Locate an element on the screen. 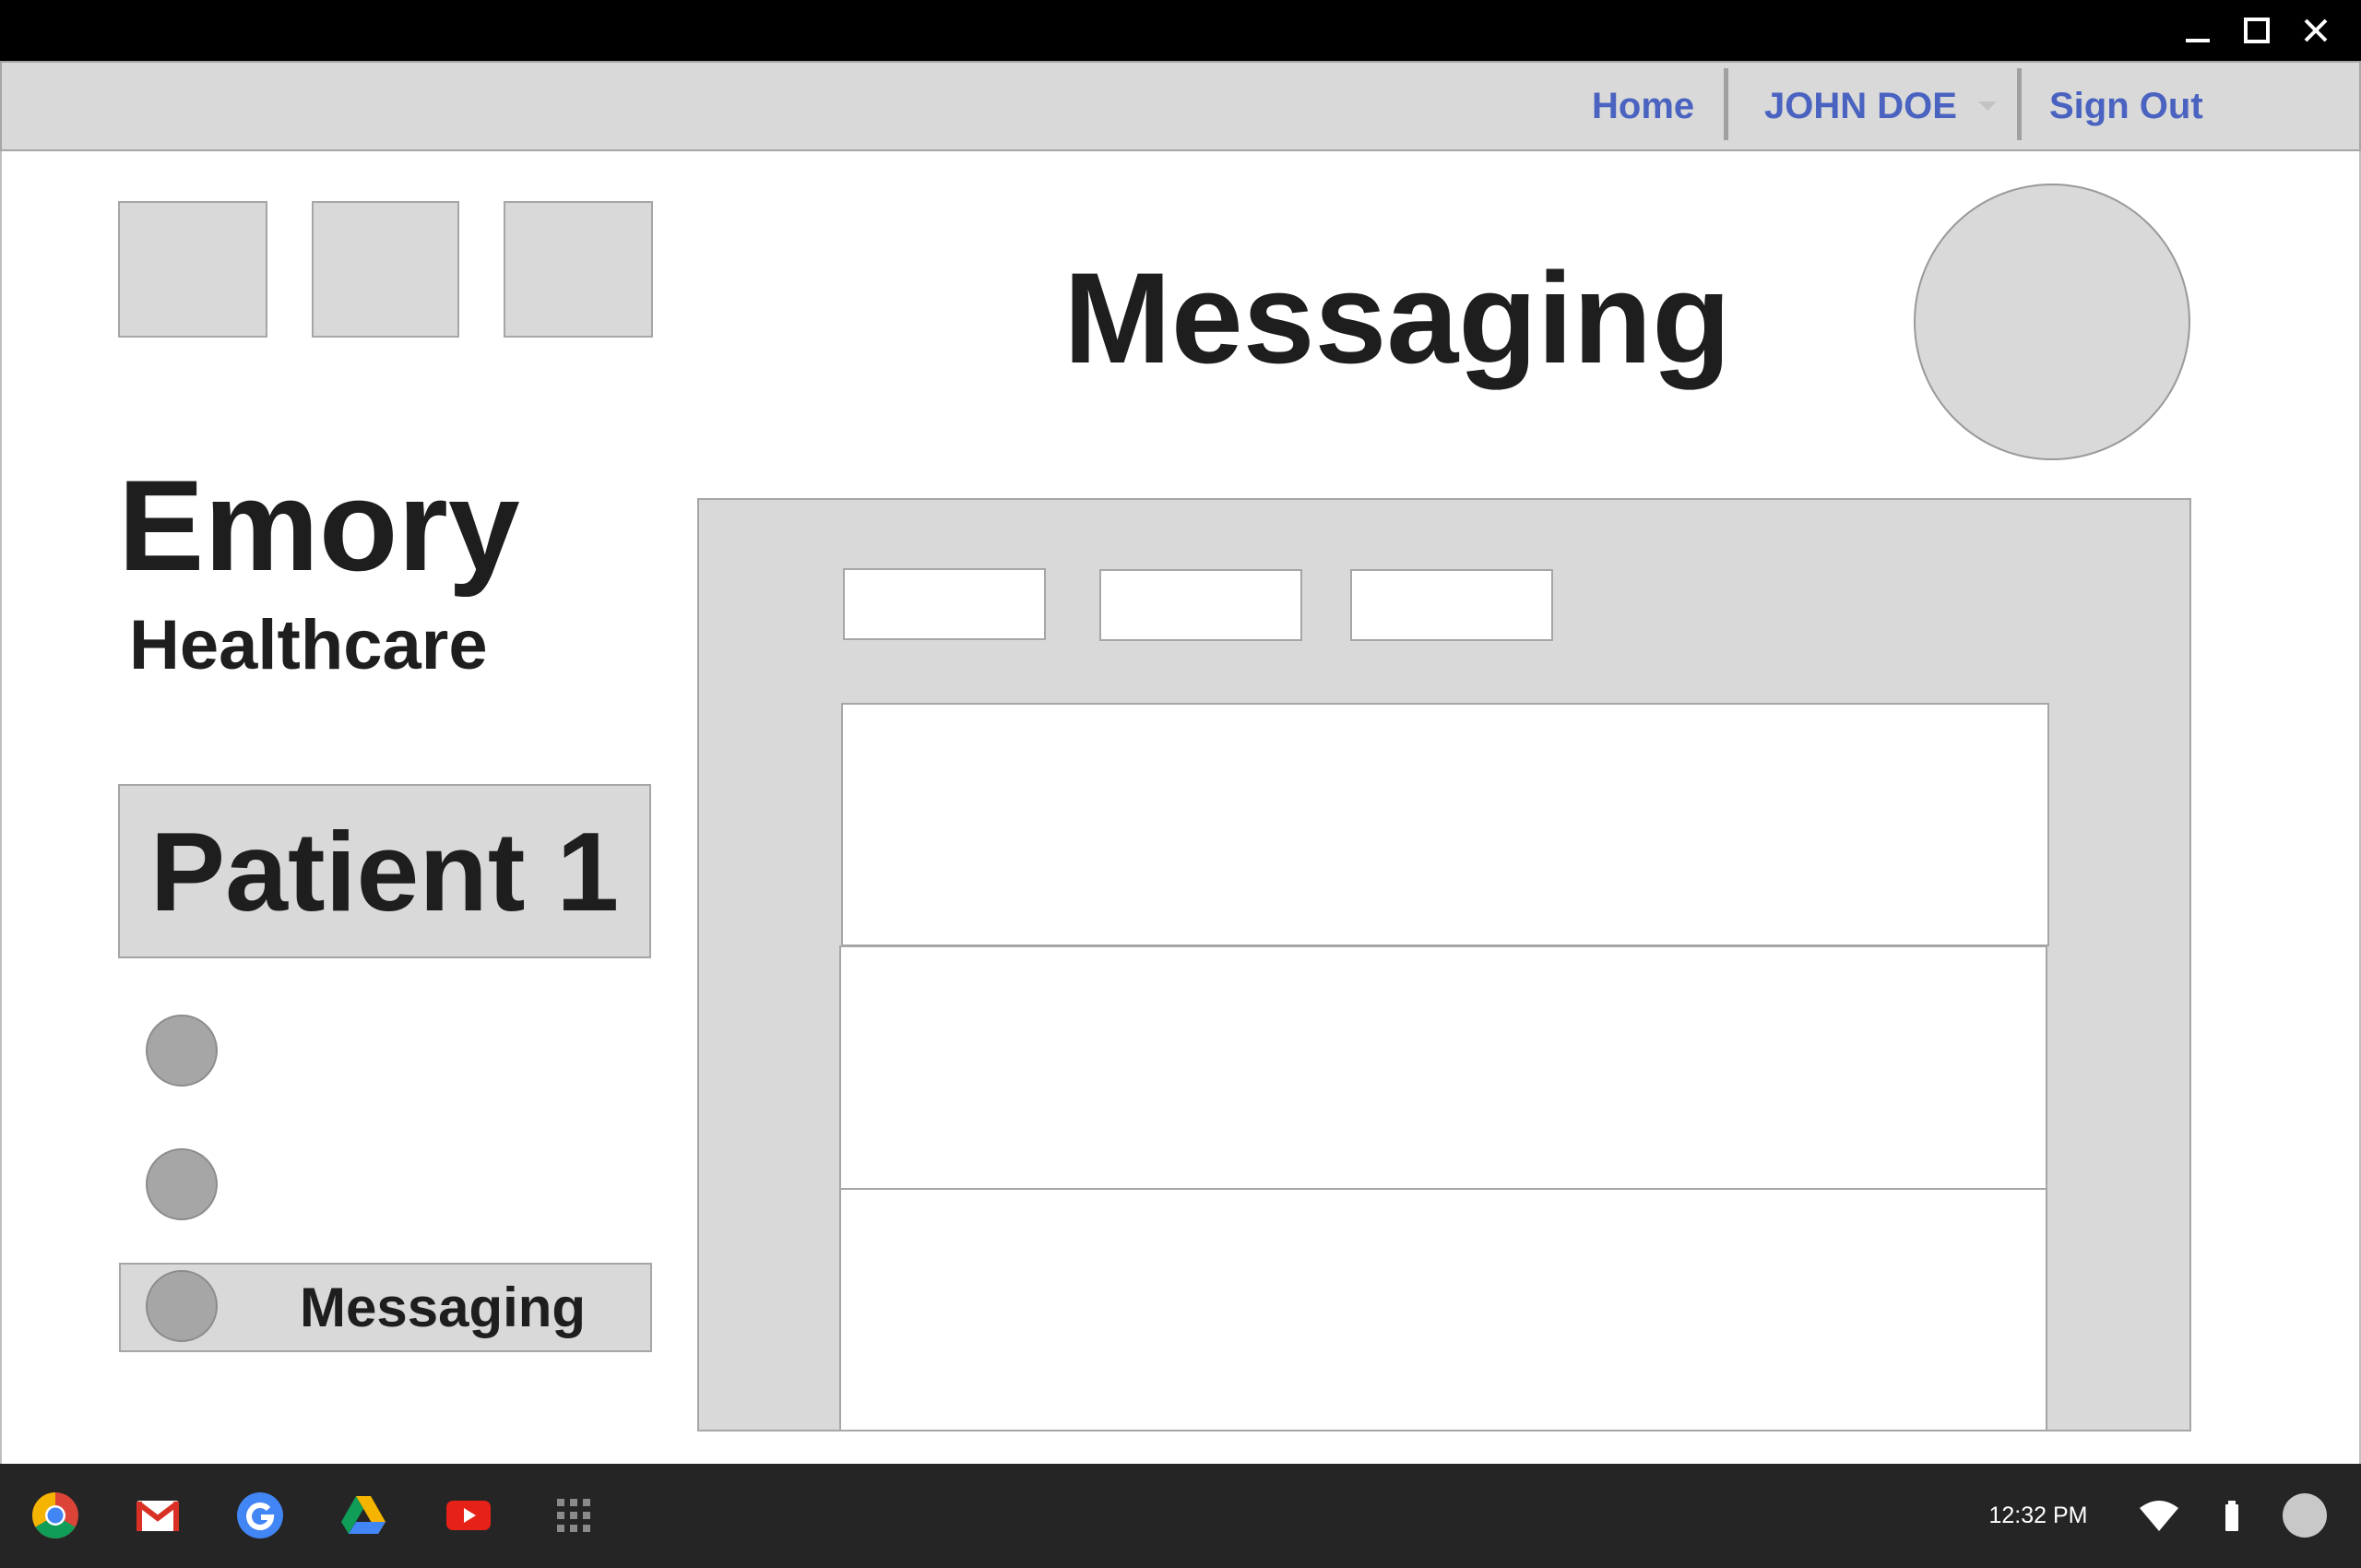 This screenshot has width=2361, height=1568. chrome-icon is located at coordinates (55, 1515).